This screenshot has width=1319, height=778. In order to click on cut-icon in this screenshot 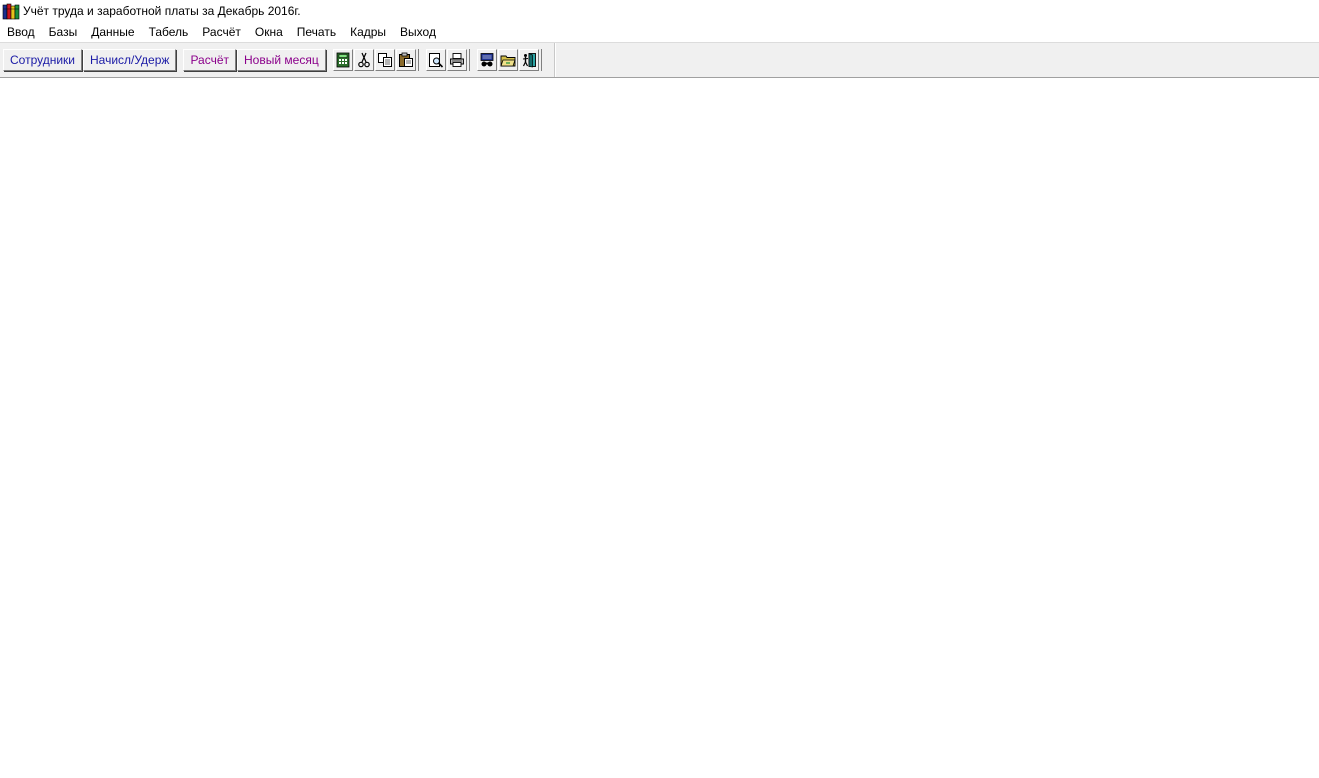, I will do `click(364, 60)`.